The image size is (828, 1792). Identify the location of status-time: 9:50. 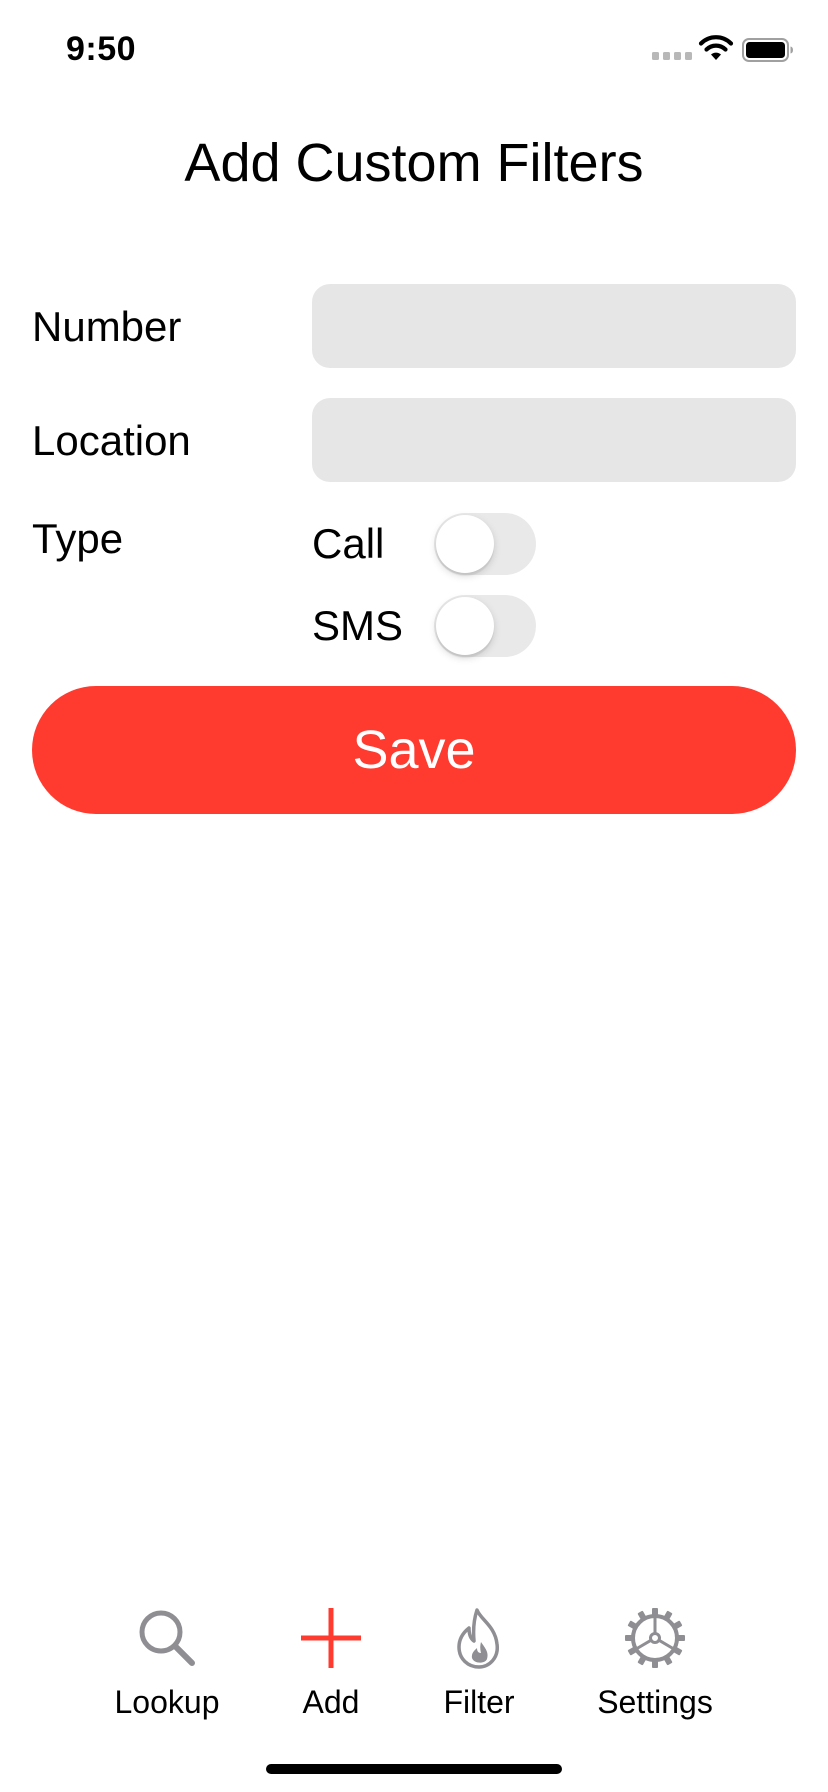
(101, 49).